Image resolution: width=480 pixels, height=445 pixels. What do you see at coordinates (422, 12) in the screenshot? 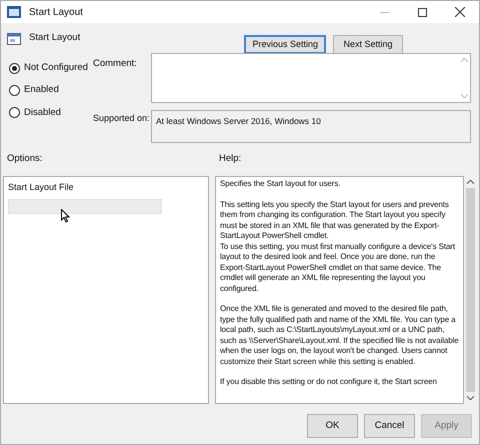
I see `maximize-icon` at bounding box center [422, 12].